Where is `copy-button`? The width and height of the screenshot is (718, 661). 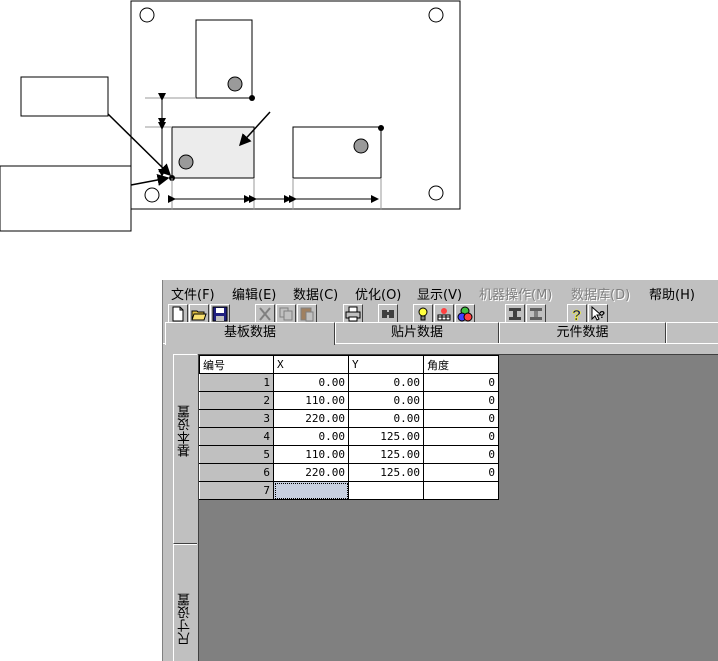 copy-button is located at coordinates (286, 314).